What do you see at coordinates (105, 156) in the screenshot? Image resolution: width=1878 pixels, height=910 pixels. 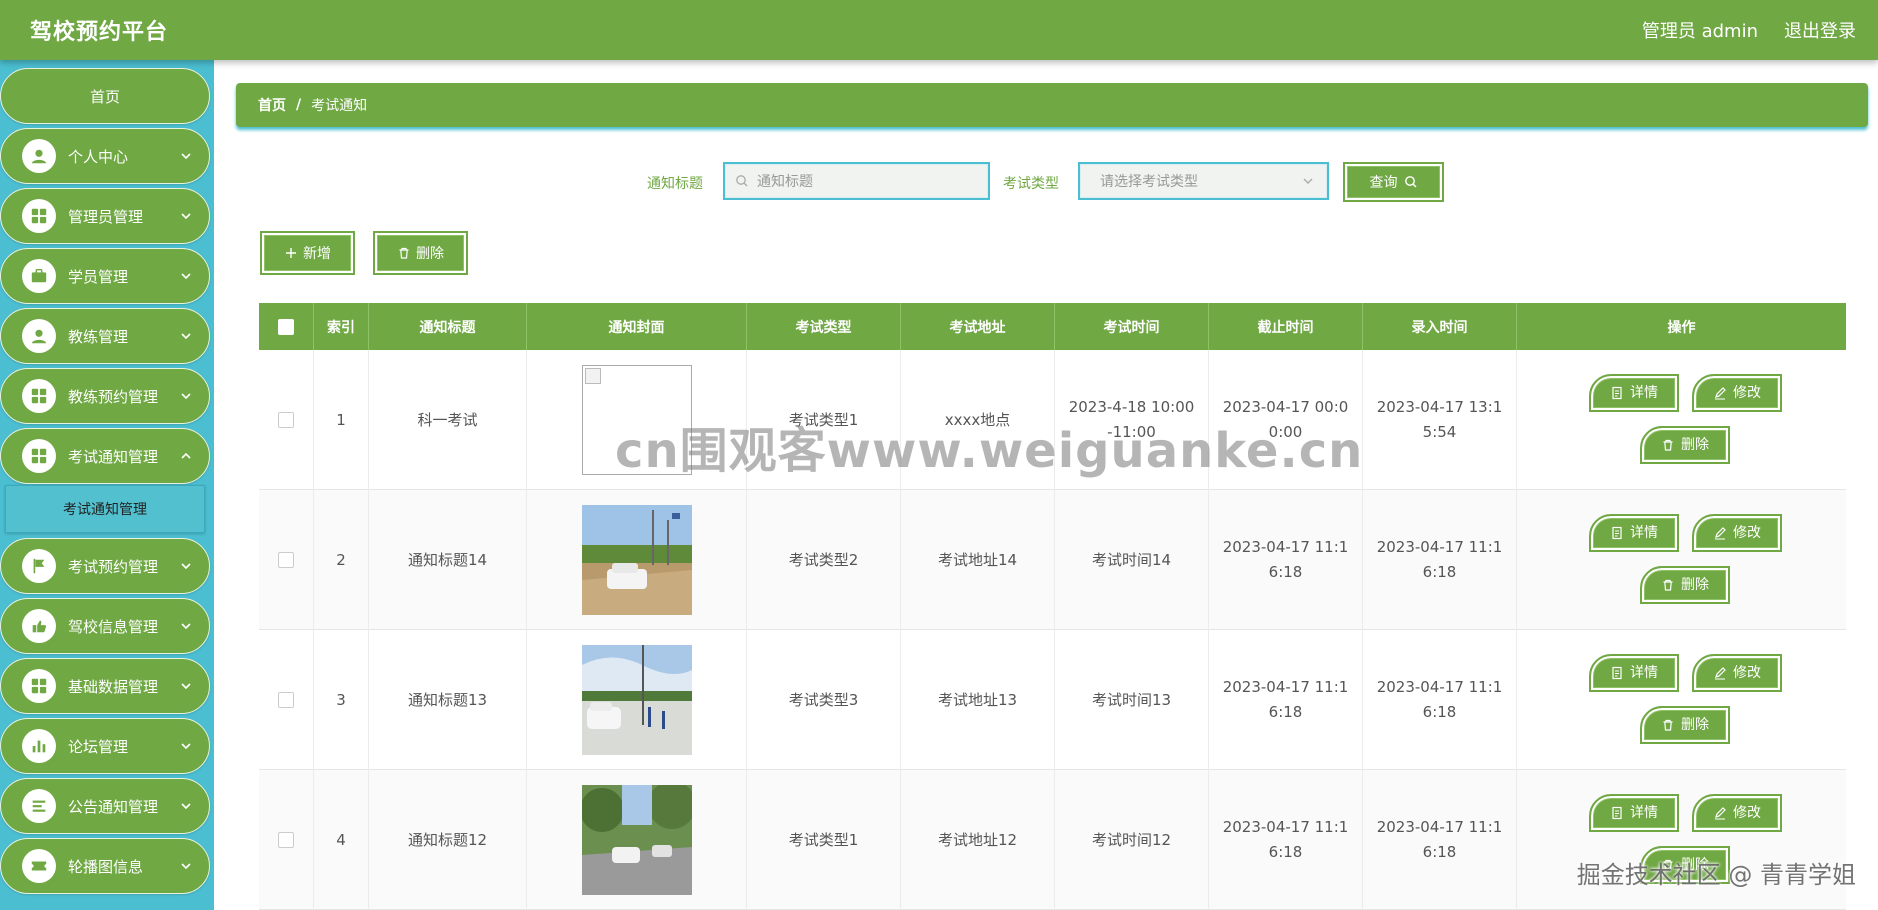 I see `sidebar-item-personal-center: 个人中心` at bounding box center [105, 156].